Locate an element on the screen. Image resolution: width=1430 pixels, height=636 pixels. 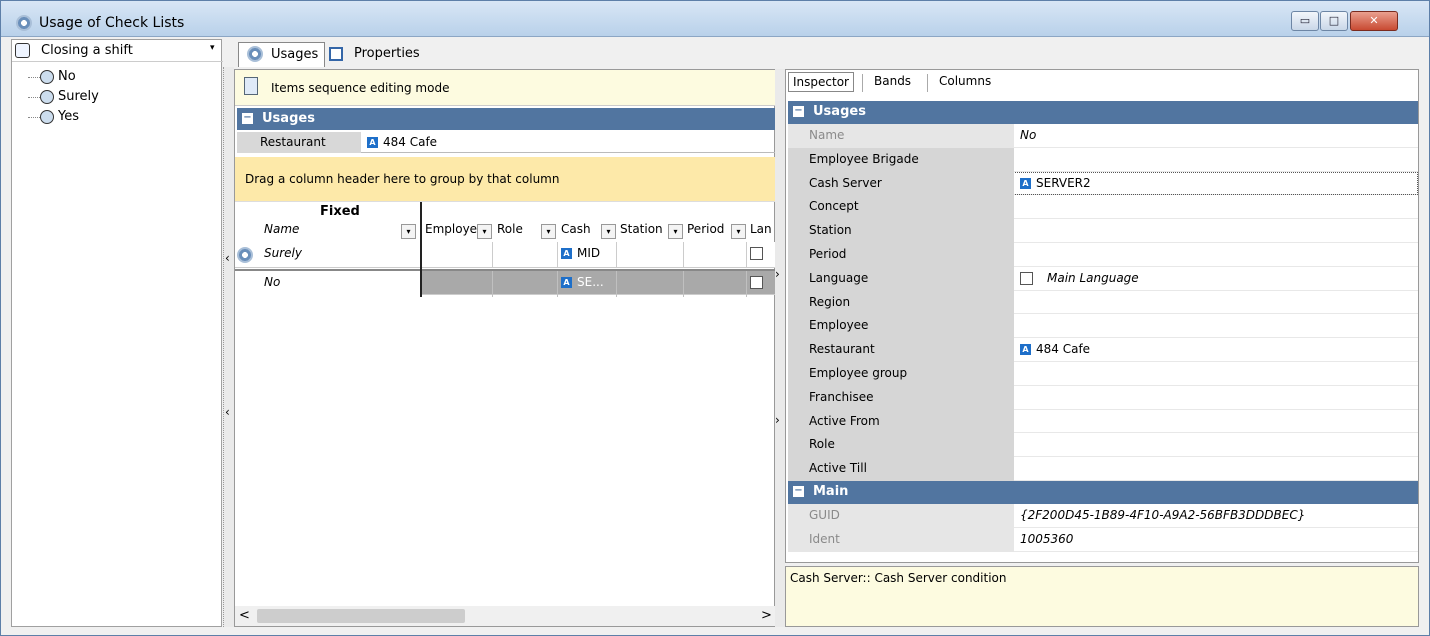
property-value: 484 Cafe is located at coordinates (1063, 349).